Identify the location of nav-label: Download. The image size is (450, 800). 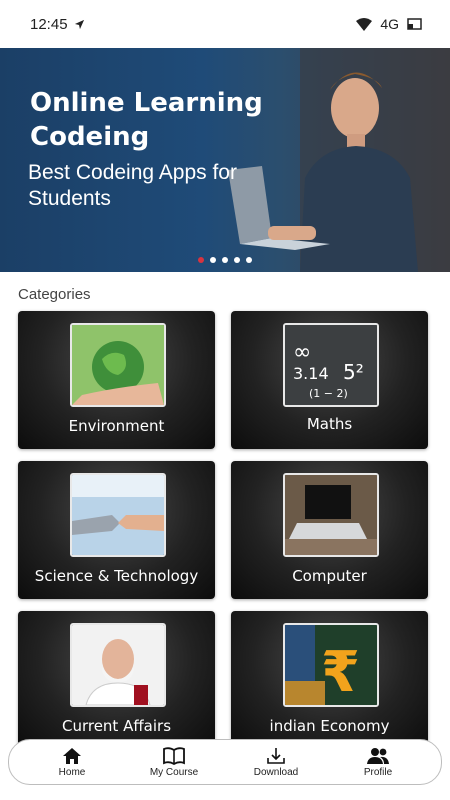
(276, 772).